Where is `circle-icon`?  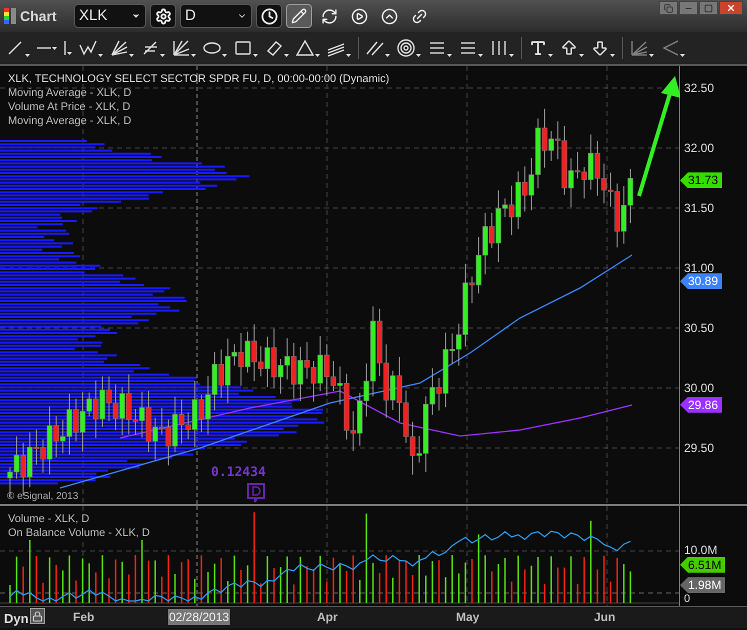 circle-icon is located at coordinates (389, 16).